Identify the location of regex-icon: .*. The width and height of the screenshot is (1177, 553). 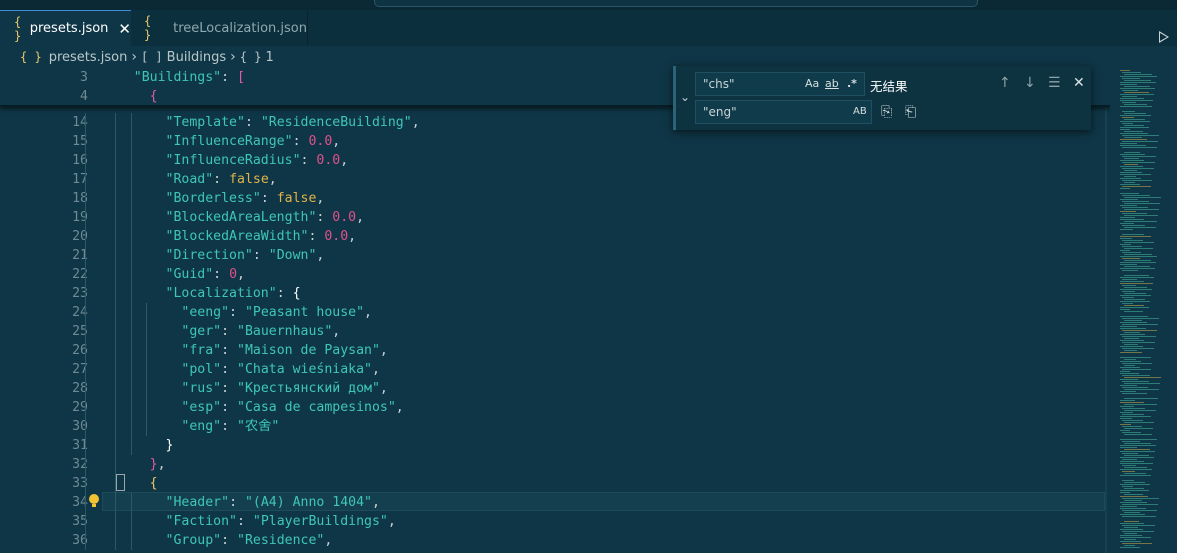
(852, 84).